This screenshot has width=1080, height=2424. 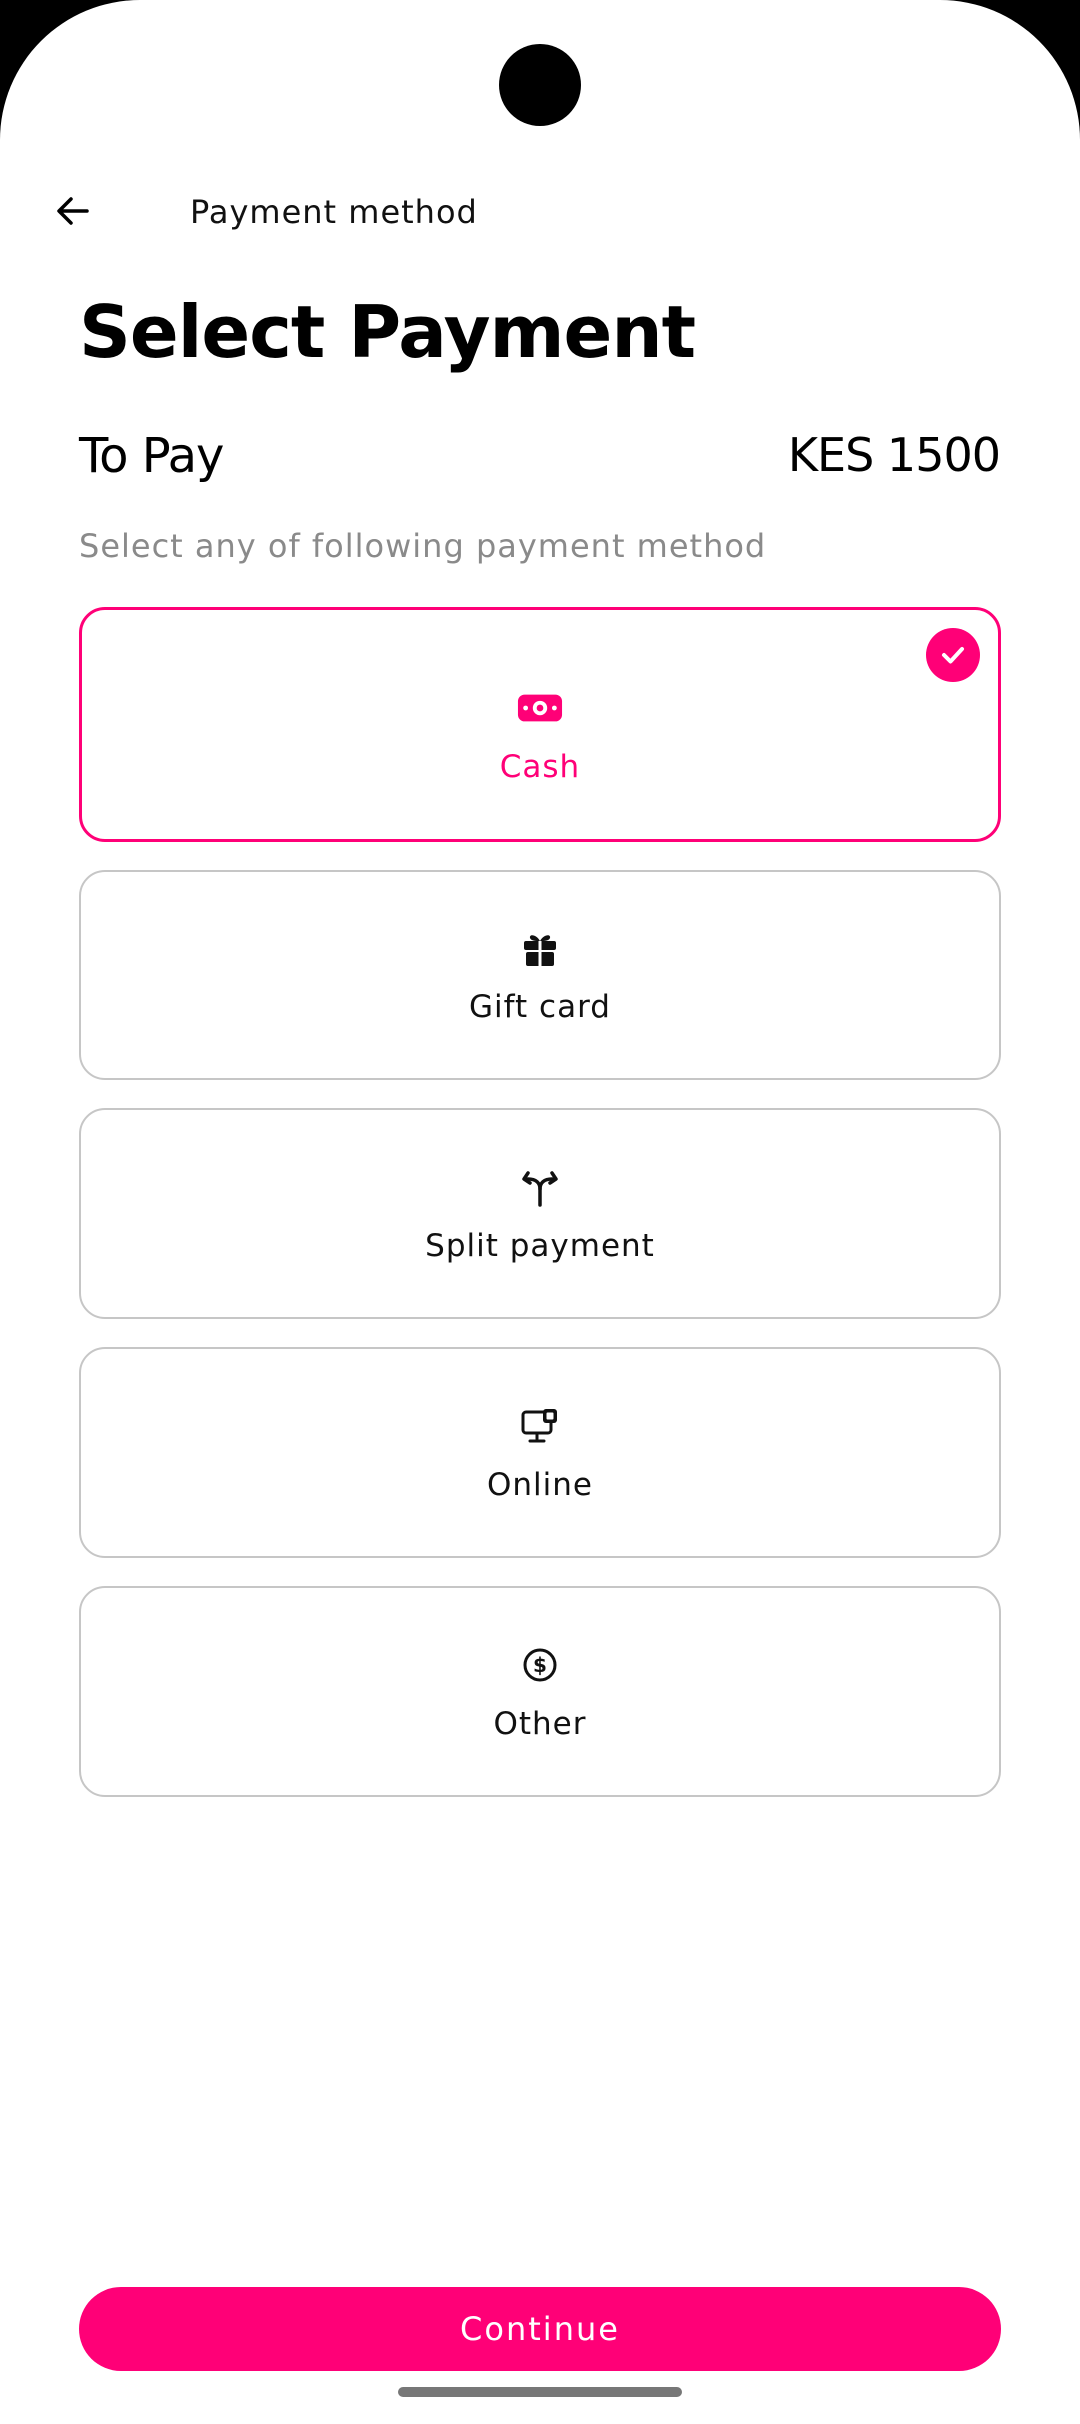 What do you see at coordinates (540, 1484) in the screenshot?
I see `payment-option-label: Online` at bounding box center [540, 1484].